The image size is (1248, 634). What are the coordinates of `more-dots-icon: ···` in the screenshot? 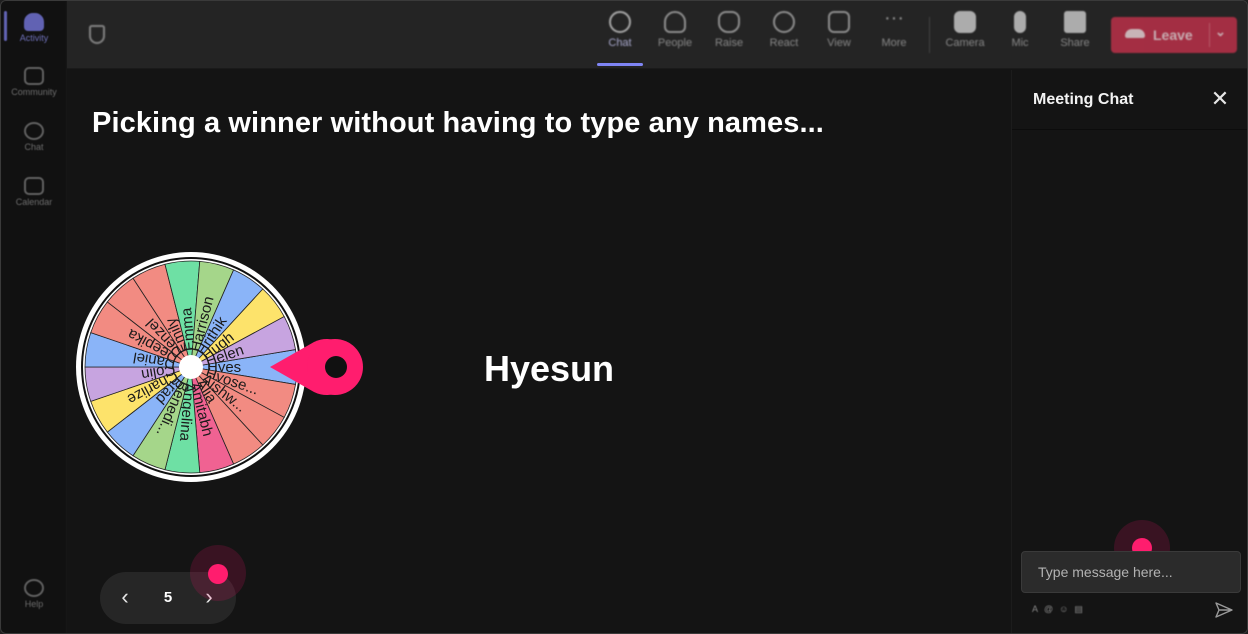 It's located at (894, 18).